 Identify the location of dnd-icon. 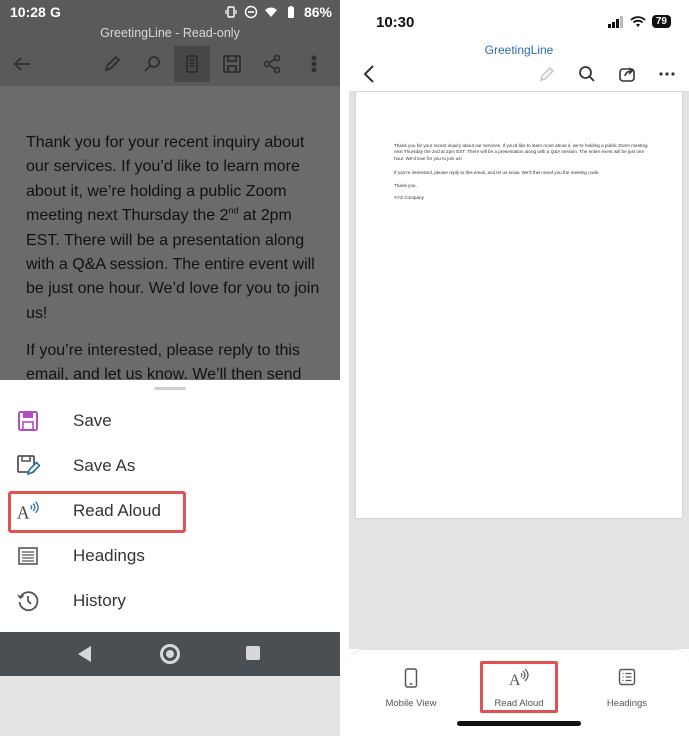
(251, 12).